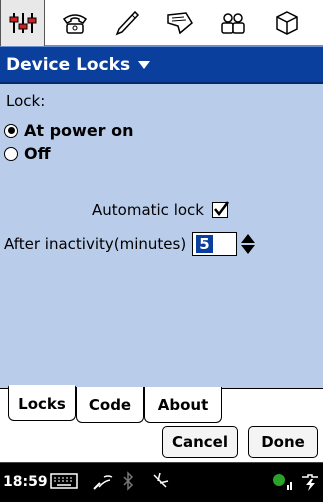 Image resolution: width=323 pixels, height=502 pixels. Describe the element at coordinates (248, 249) in the screenshot. I see `spin-down-icon` at that location.